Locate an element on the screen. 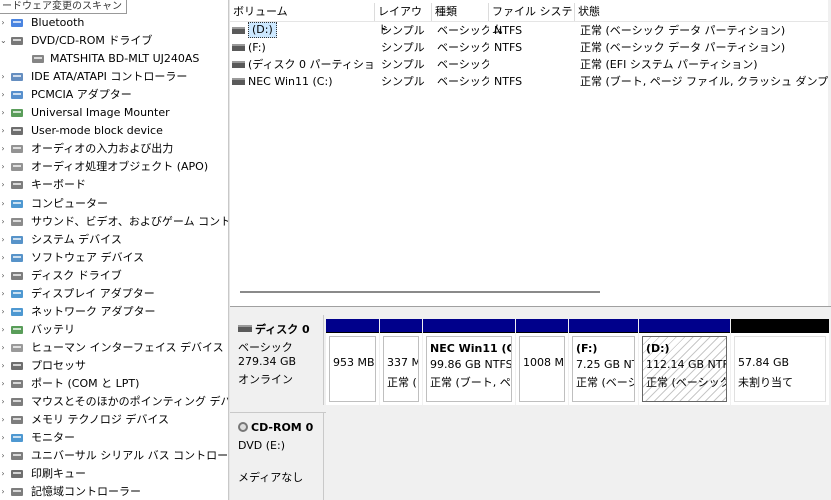 This screenshot has width=831, height=500. software-device-icon is located at coordinates (17, 258).